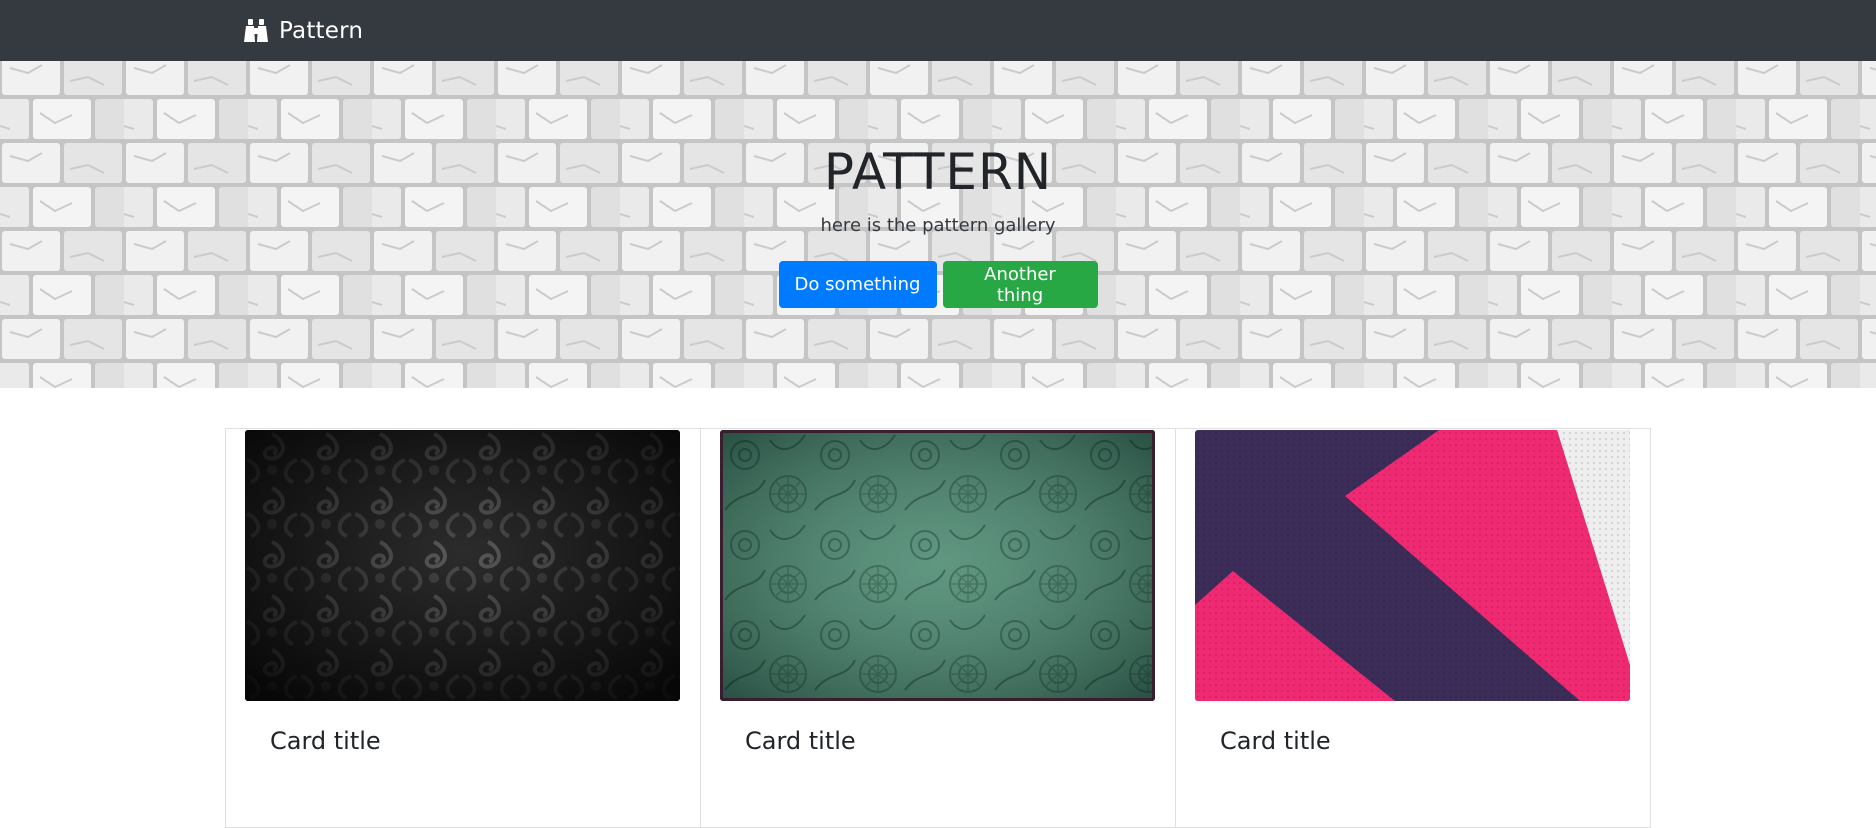  I want to click on navbar-brand: Pattern, so click(303, 30).